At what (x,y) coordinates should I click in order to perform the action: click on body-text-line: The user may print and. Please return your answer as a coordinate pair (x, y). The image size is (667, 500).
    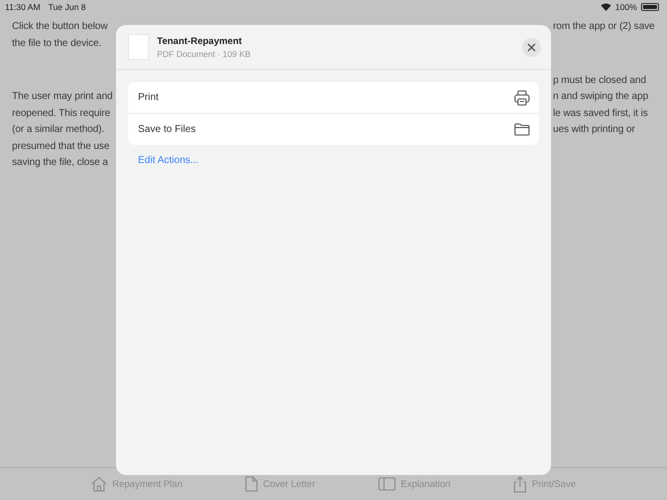
    Looking at the image, I should click on (62, 97).